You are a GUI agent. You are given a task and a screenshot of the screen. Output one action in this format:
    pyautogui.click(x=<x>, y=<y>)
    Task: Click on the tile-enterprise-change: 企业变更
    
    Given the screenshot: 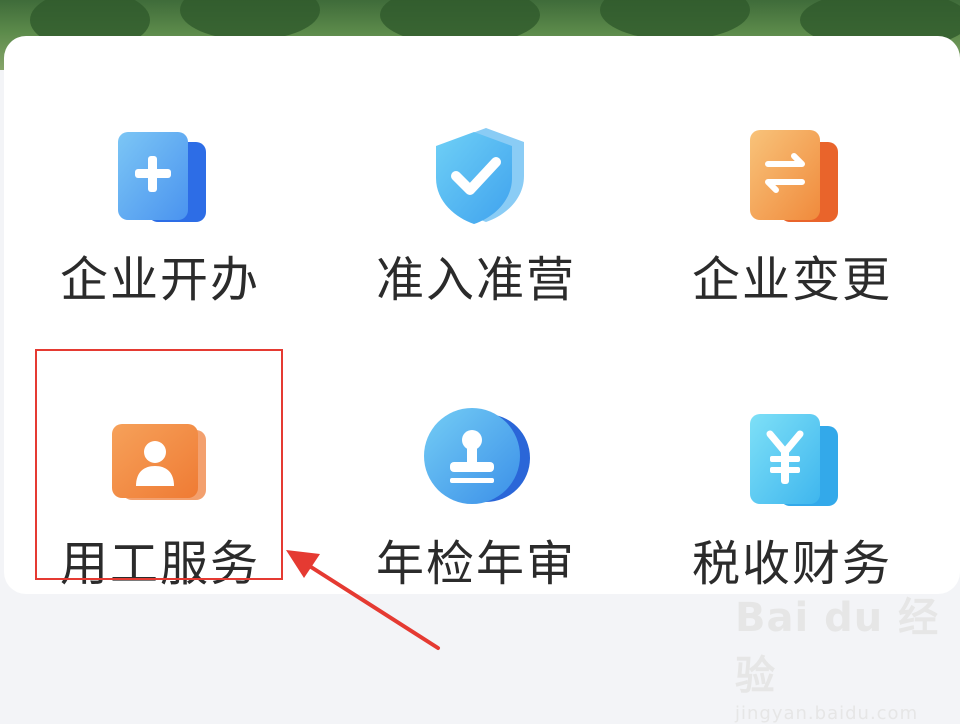 What is the action you would take?
    pyautogui.click(x=792, y=185)
    